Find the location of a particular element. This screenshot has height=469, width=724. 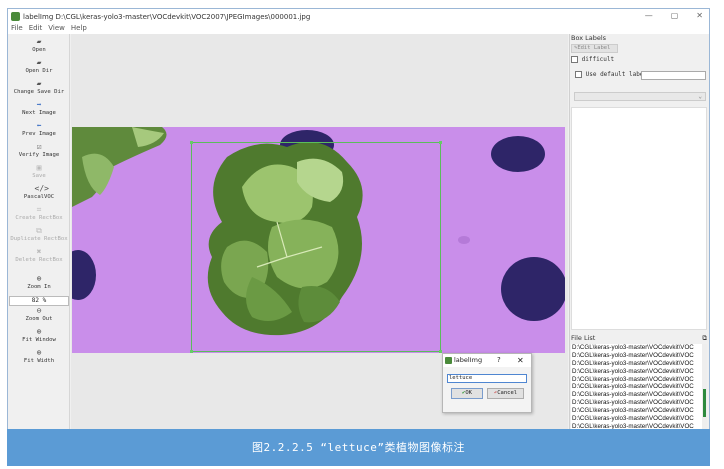

save-button: ▣ Save is located at coordinates (39, 171).